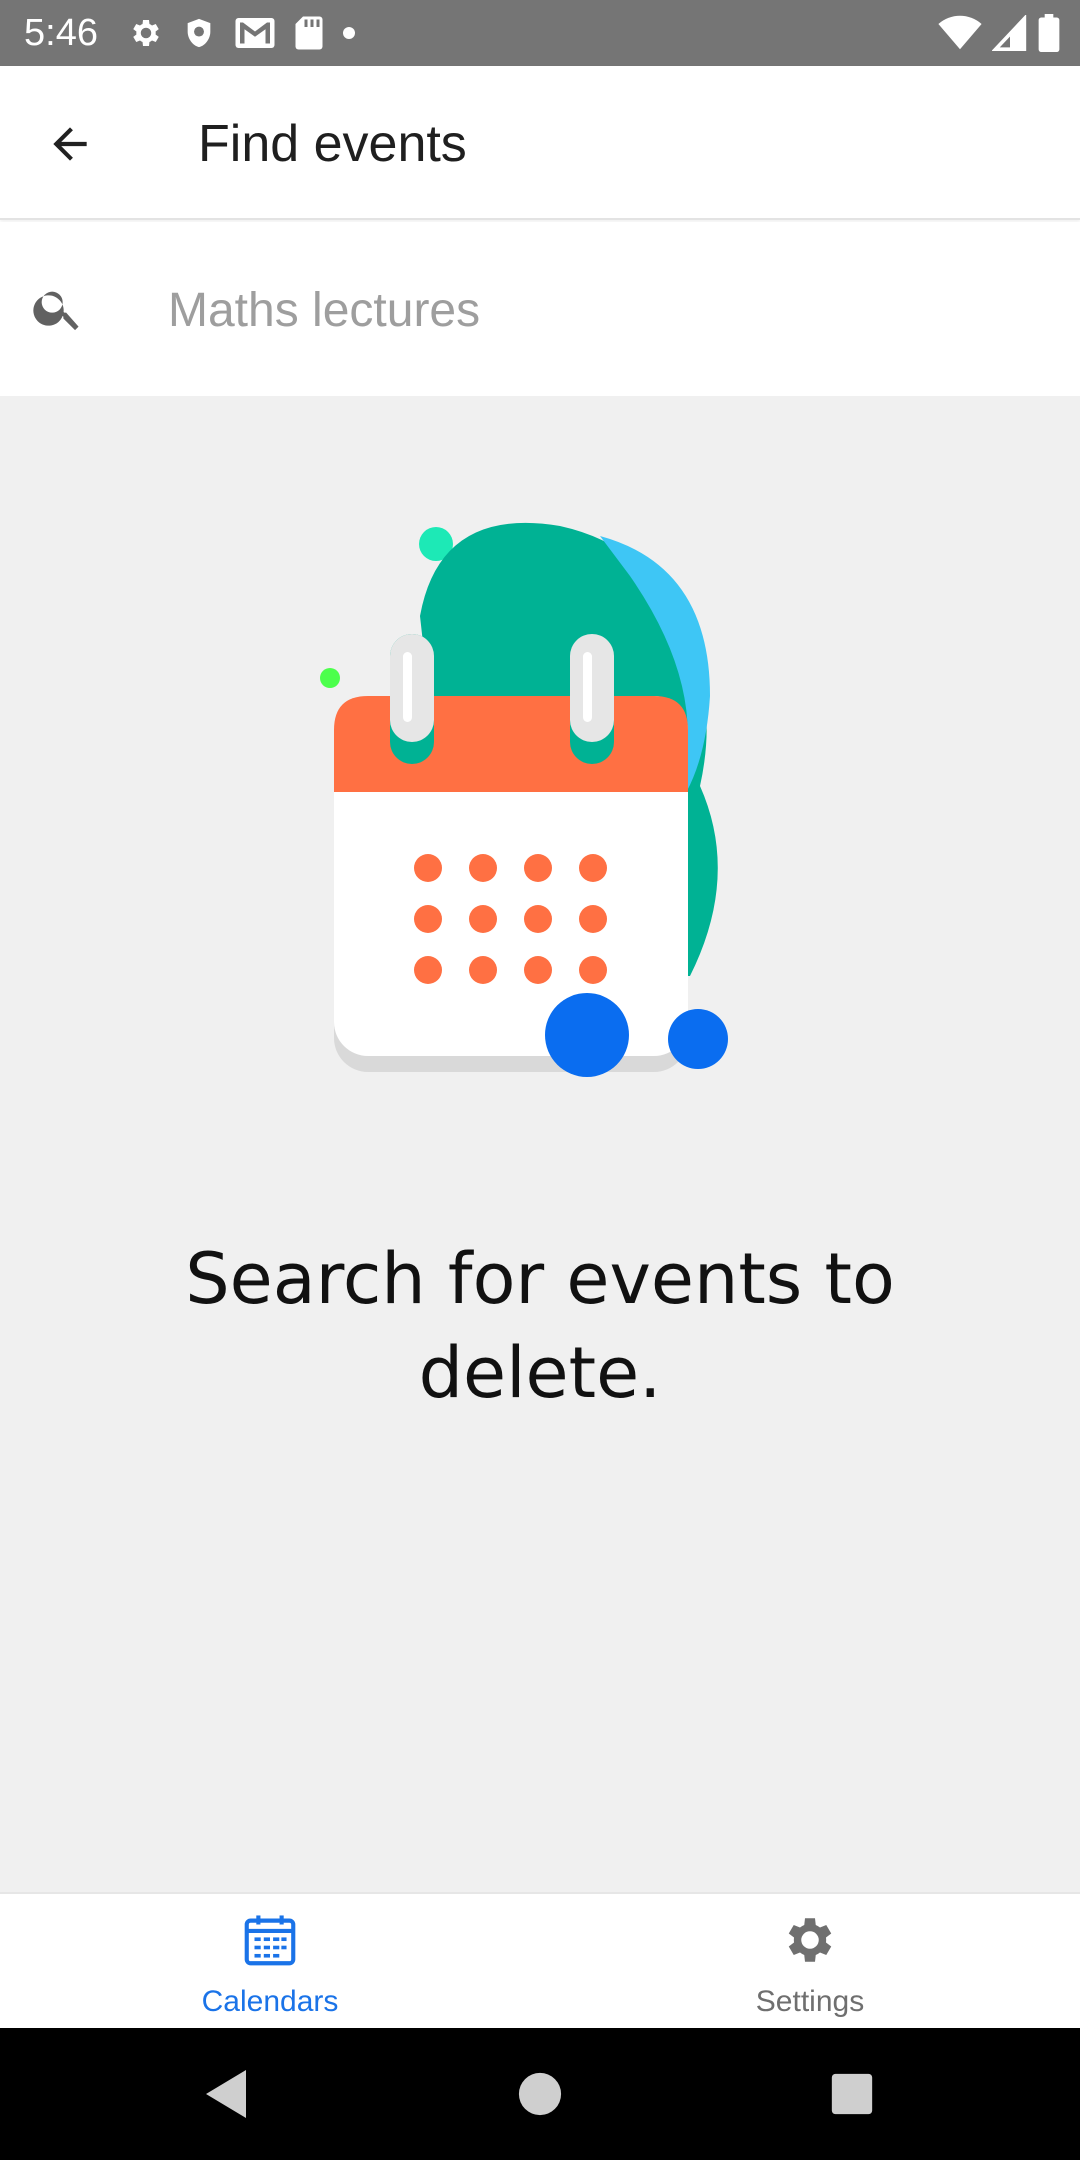 The image size is (1080, 2160). I want to click on nav-item-settings: Settings, so click(810, 1961).